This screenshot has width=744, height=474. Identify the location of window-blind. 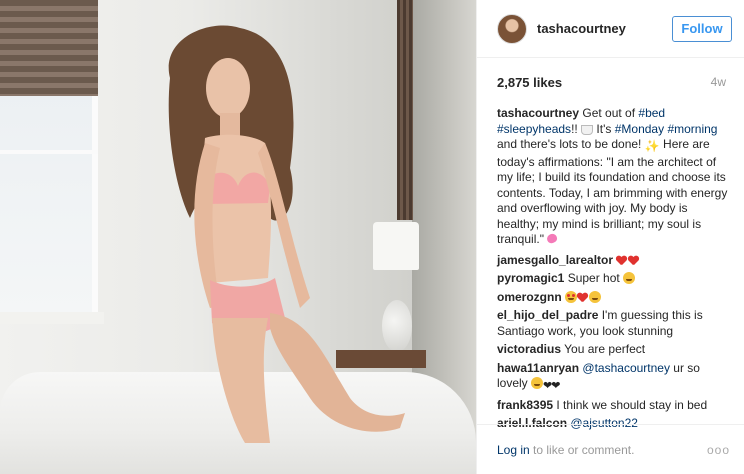
(49, 48).